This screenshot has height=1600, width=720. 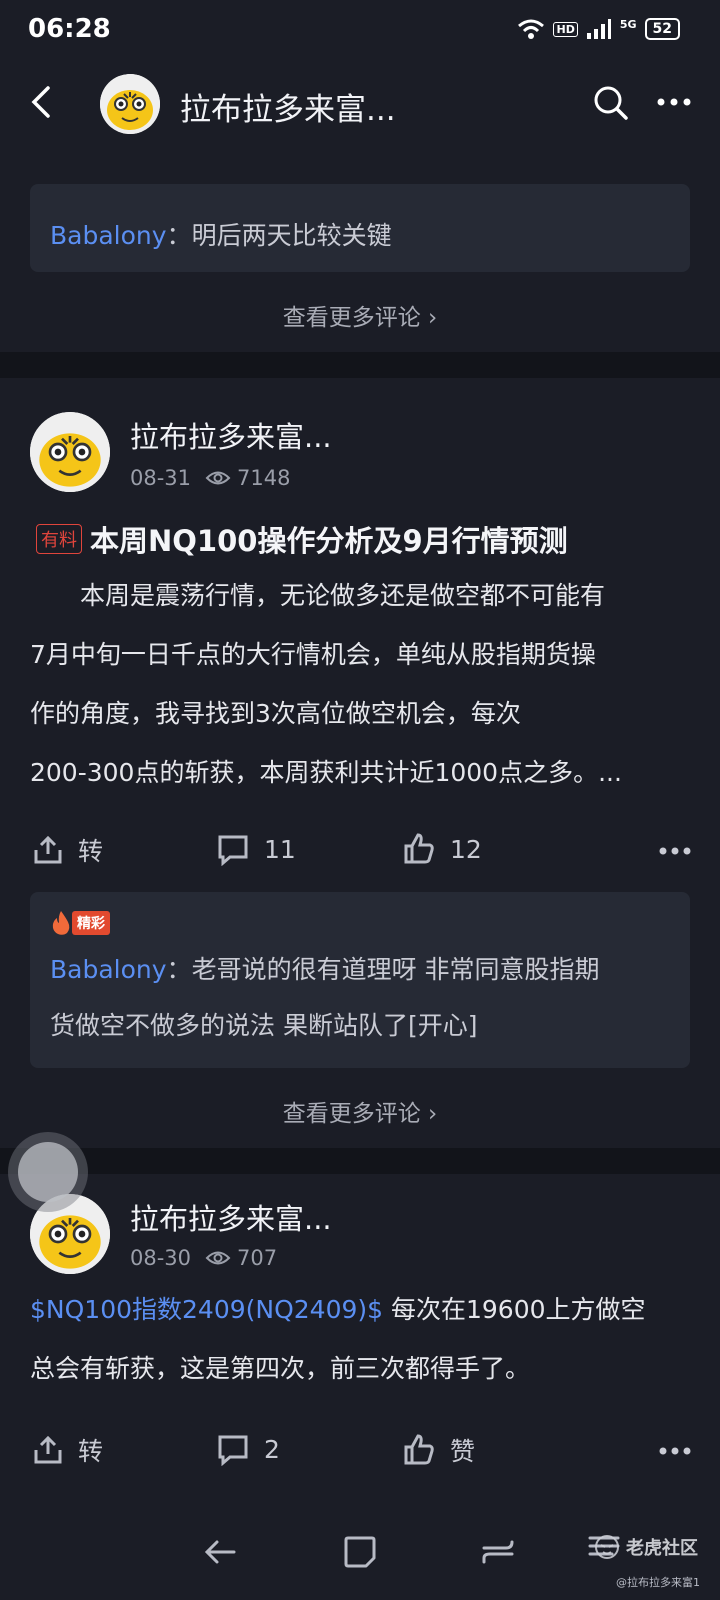 I want to click on status-icons: HD 5G 52, so click(x=598, y=29).